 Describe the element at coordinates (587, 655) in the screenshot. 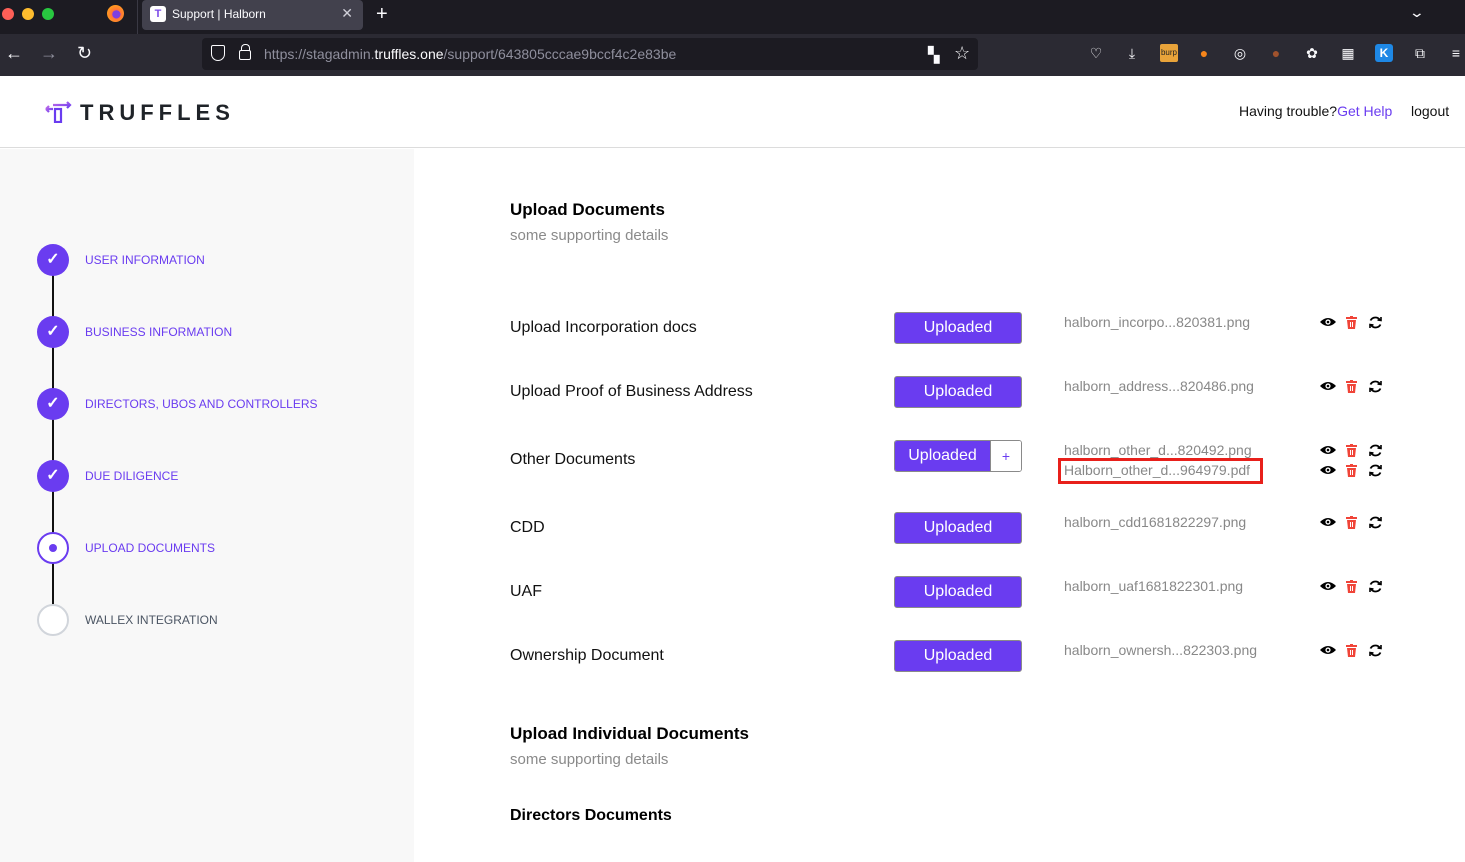

I see `doc-label-ownership: Ownership Document` at that location.